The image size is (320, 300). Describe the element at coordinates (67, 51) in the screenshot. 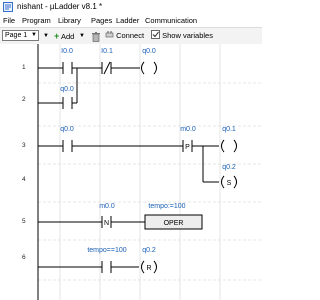

I see `r1-contact1-label: I0.0` at that location.